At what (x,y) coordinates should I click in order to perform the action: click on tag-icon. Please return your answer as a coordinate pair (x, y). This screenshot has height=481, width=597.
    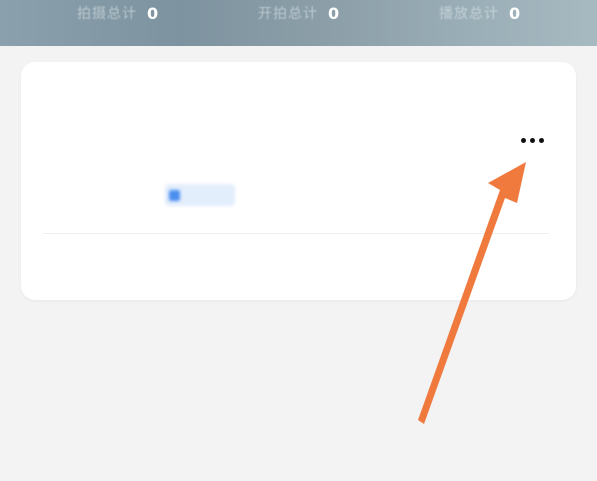
    Looking at the image, I should click on (174, 195).